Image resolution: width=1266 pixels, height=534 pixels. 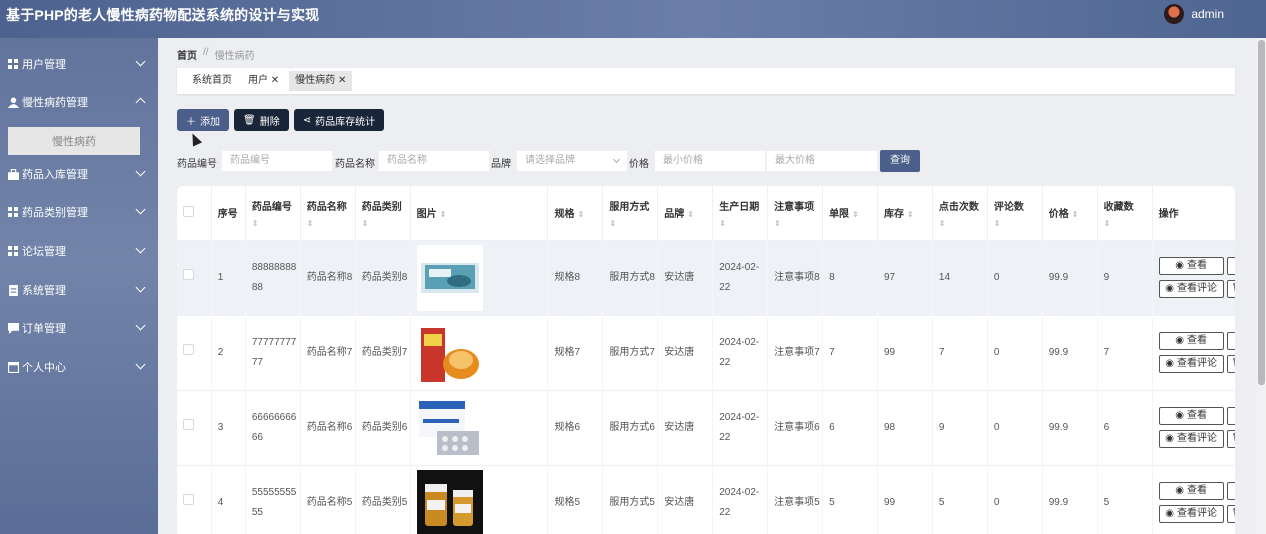 I want to click on price-max-input: 最大价格, so click(x=822, y=161).